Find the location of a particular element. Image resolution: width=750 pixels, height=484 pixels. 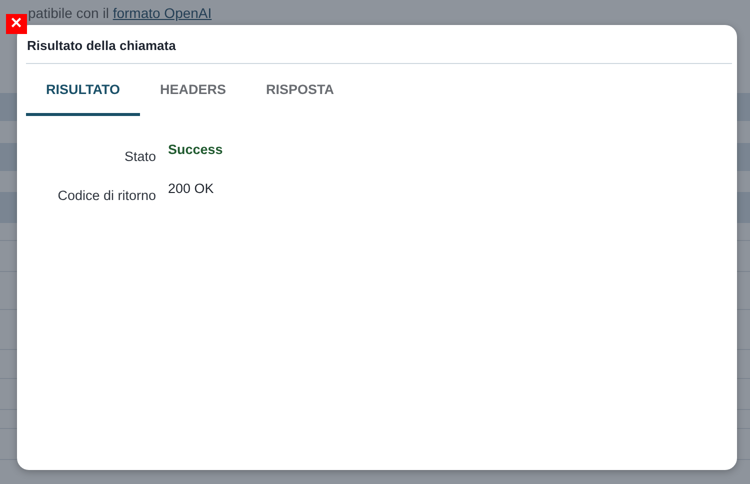

status-value: Success is located at coordinates (195, 149).